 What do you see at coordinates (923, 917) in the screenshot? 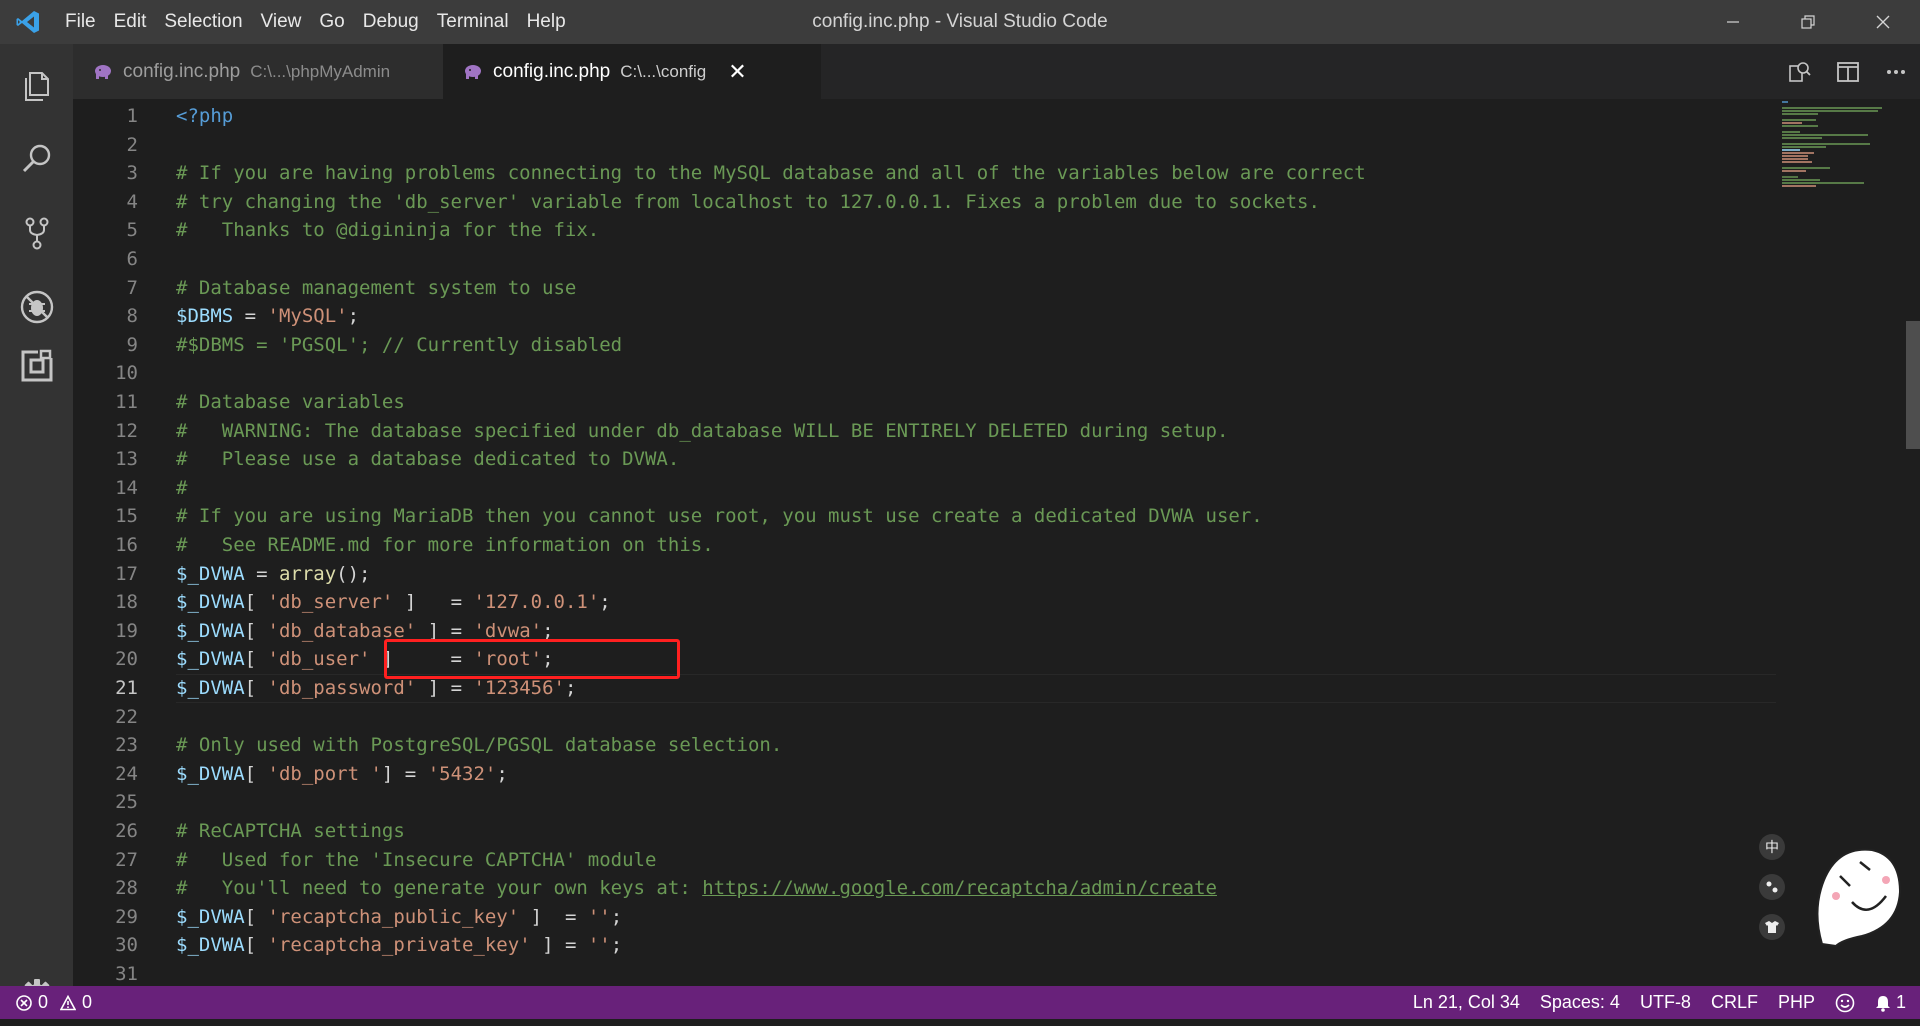
I see `code-line: 29 $_DVWA[ 'recaptcha_public_key' ] = '';` at bounding box center [923, 917].